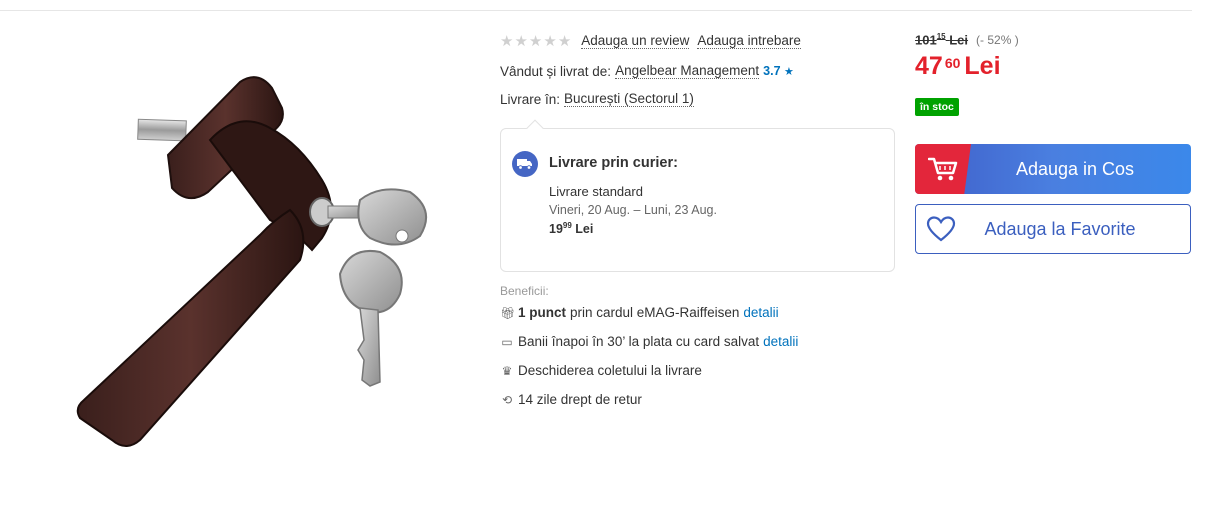 The image size is (1218, 505). I want to click on delivery-label: Livrare în:, so click(530, 99).